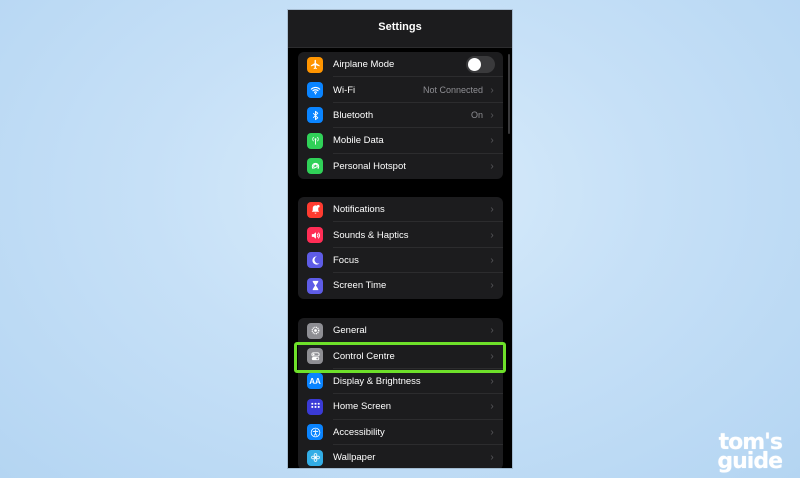  I want to click on navigation-bar: Settings, so click(400, 29).